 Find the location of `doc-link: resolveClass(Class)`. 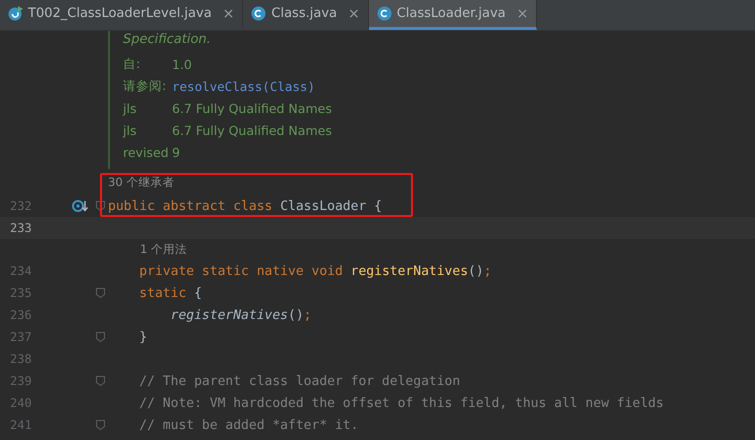

doc-link: resolveClass(Class) is located at coordinates (243, 86).